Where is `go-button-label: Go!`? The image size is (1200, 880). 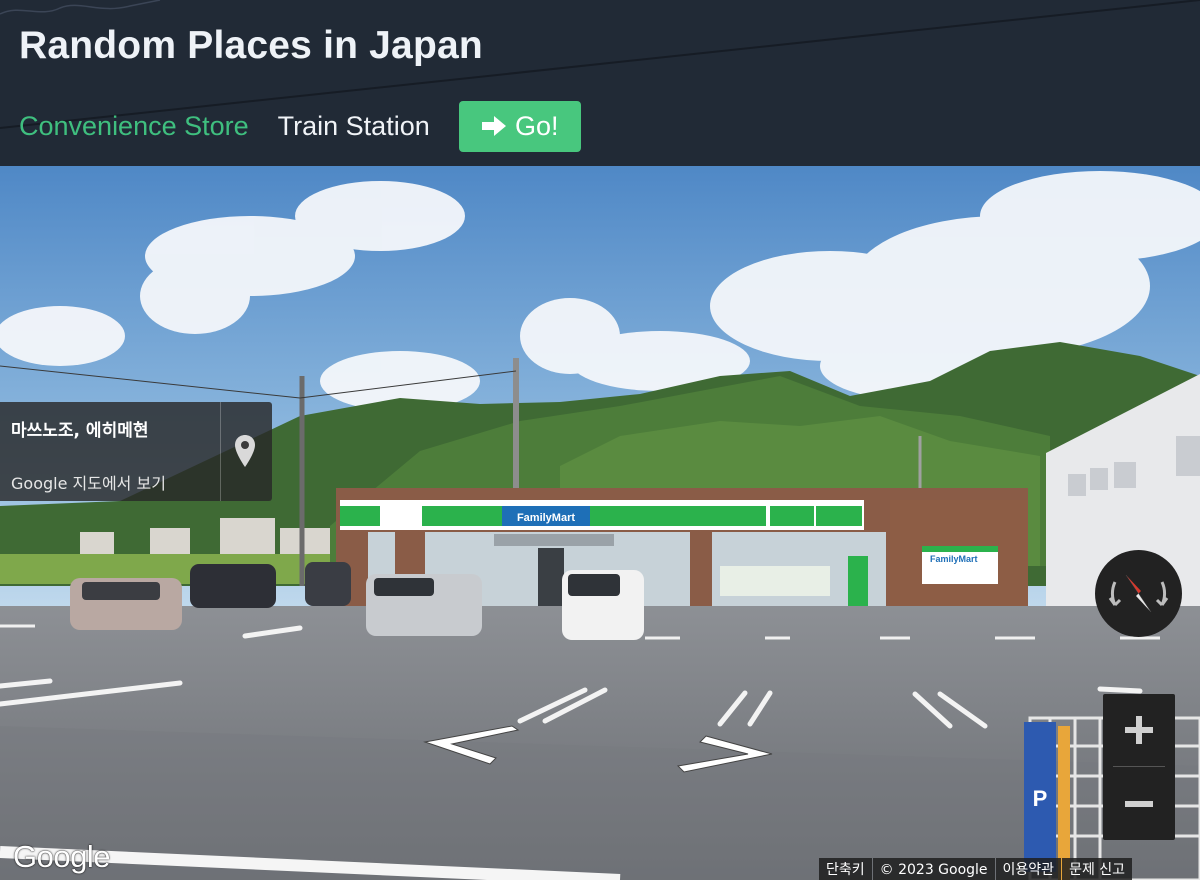
go-button-label: Go! is located at coordinates (536, 125).